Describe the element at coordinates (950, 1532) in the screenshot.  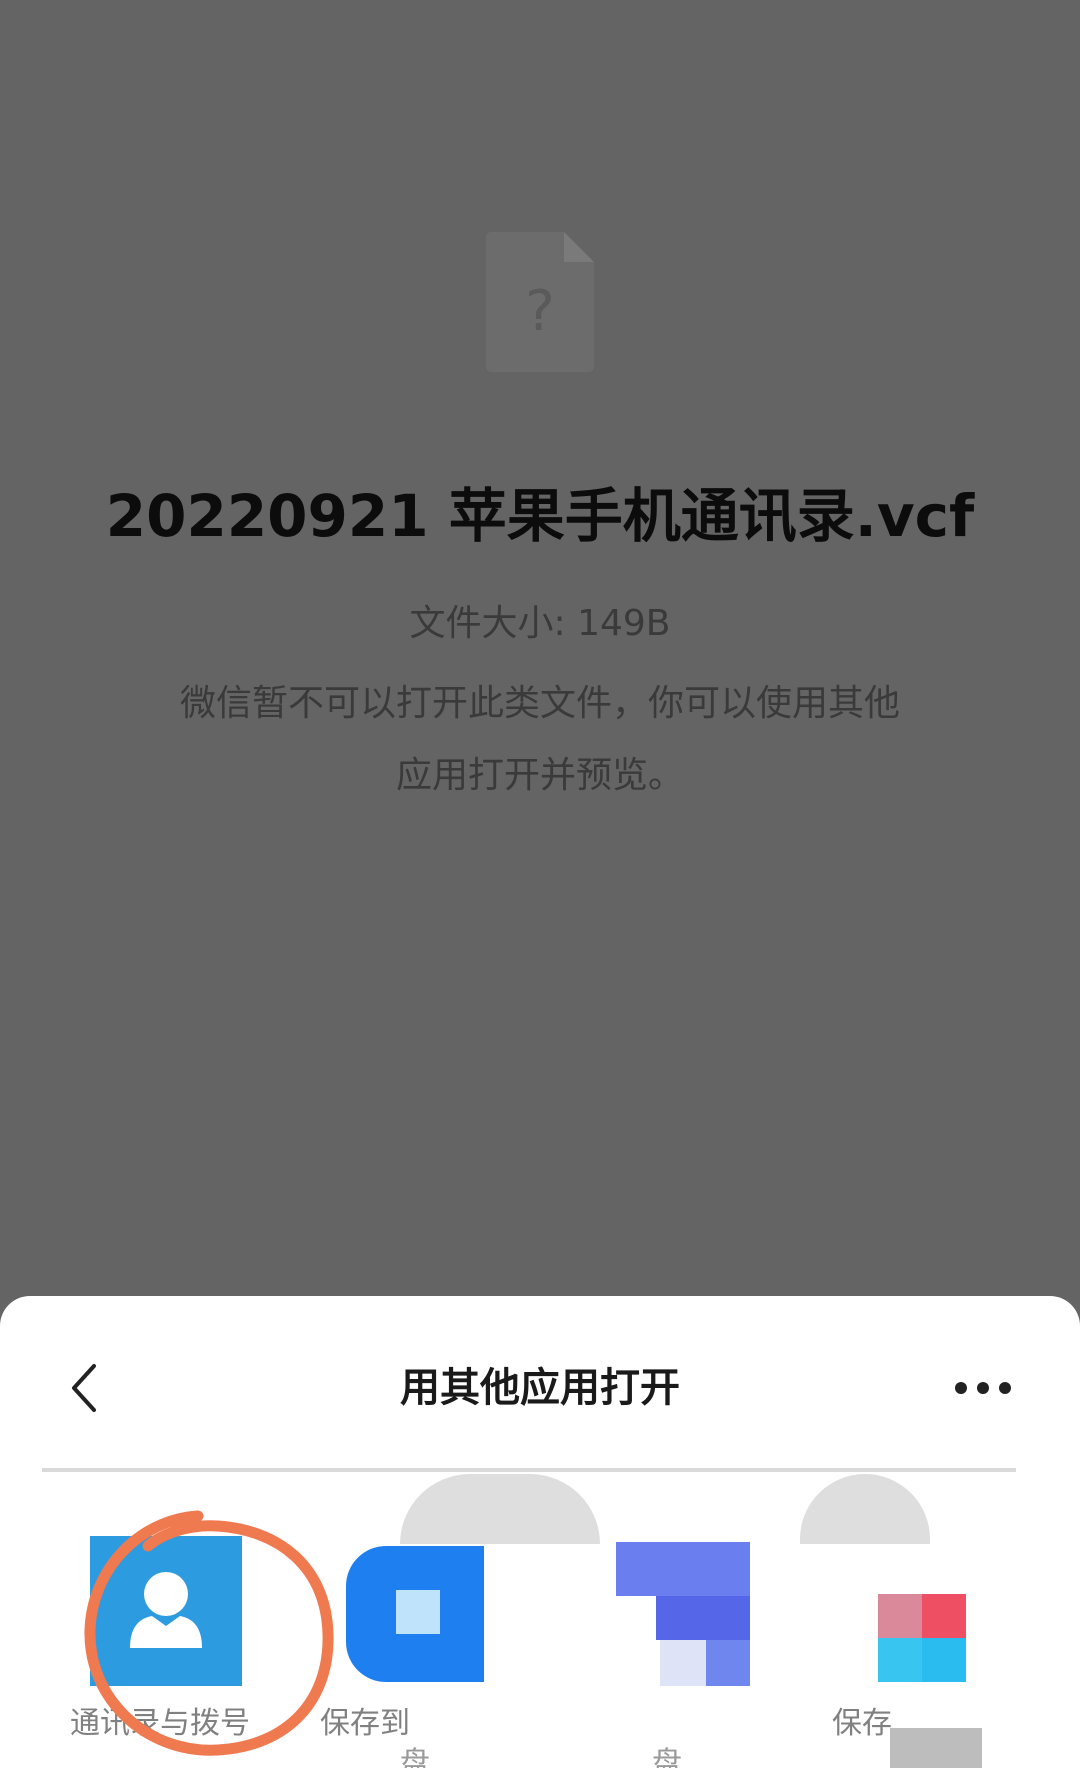
I see `app-other: 保存` at that location.